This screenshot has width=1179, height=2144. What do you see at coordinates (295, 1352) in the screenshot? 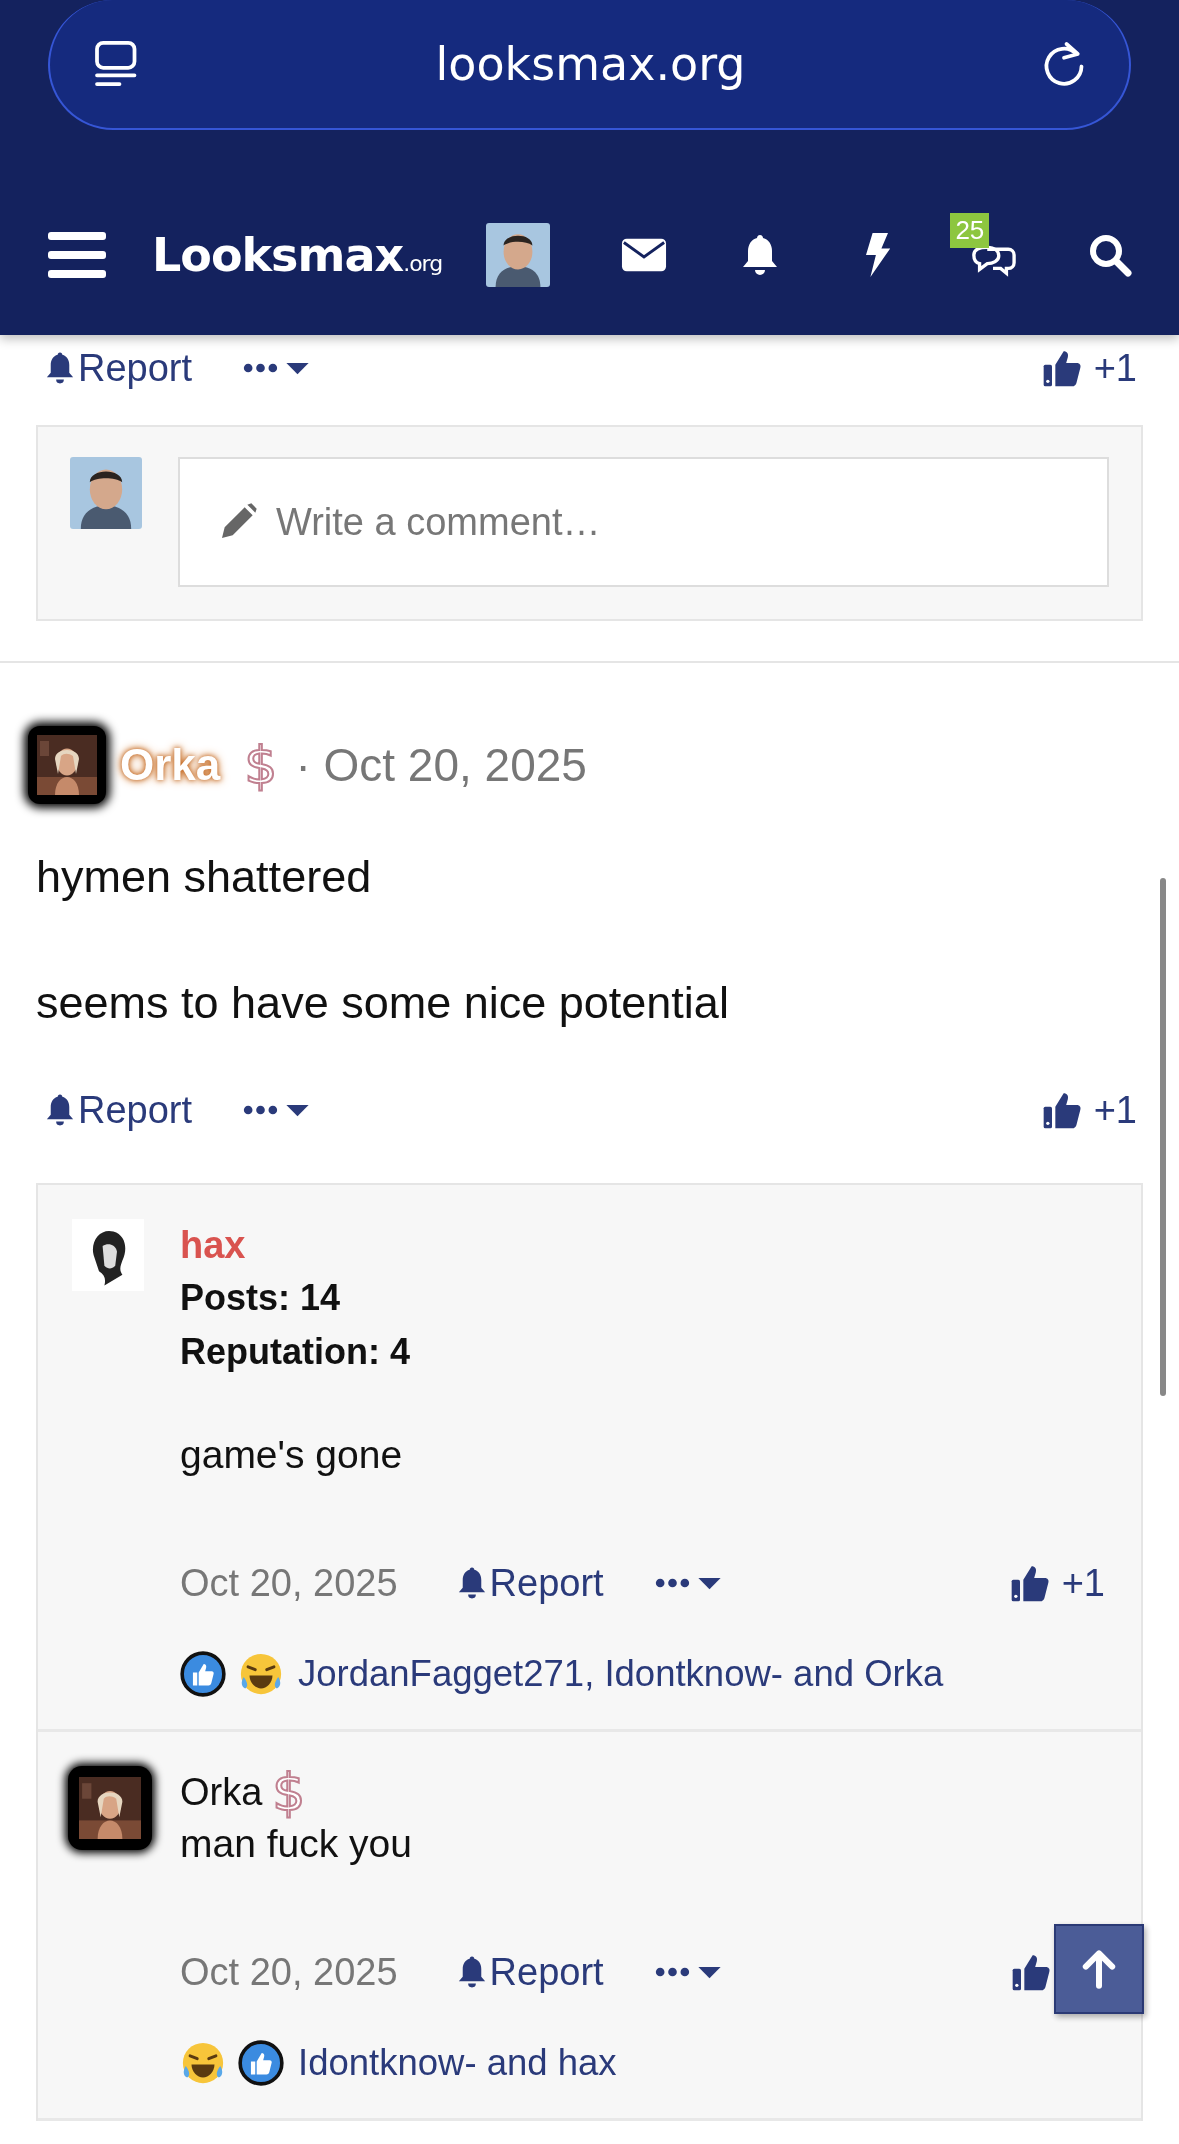
I see `reputation-count: Reputation: 4` at bounding box center [295, 1352].